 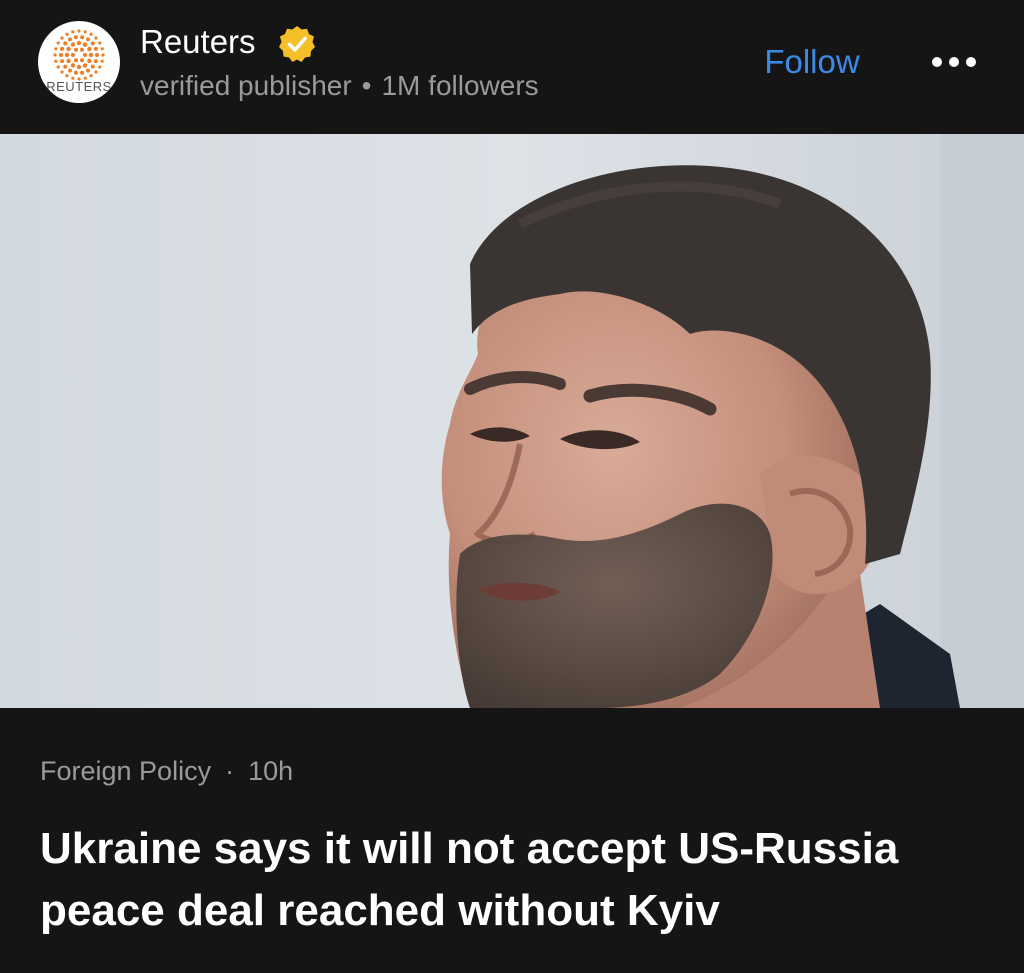 I want to click on verified-badge-icon, so click(x=297, y=44).